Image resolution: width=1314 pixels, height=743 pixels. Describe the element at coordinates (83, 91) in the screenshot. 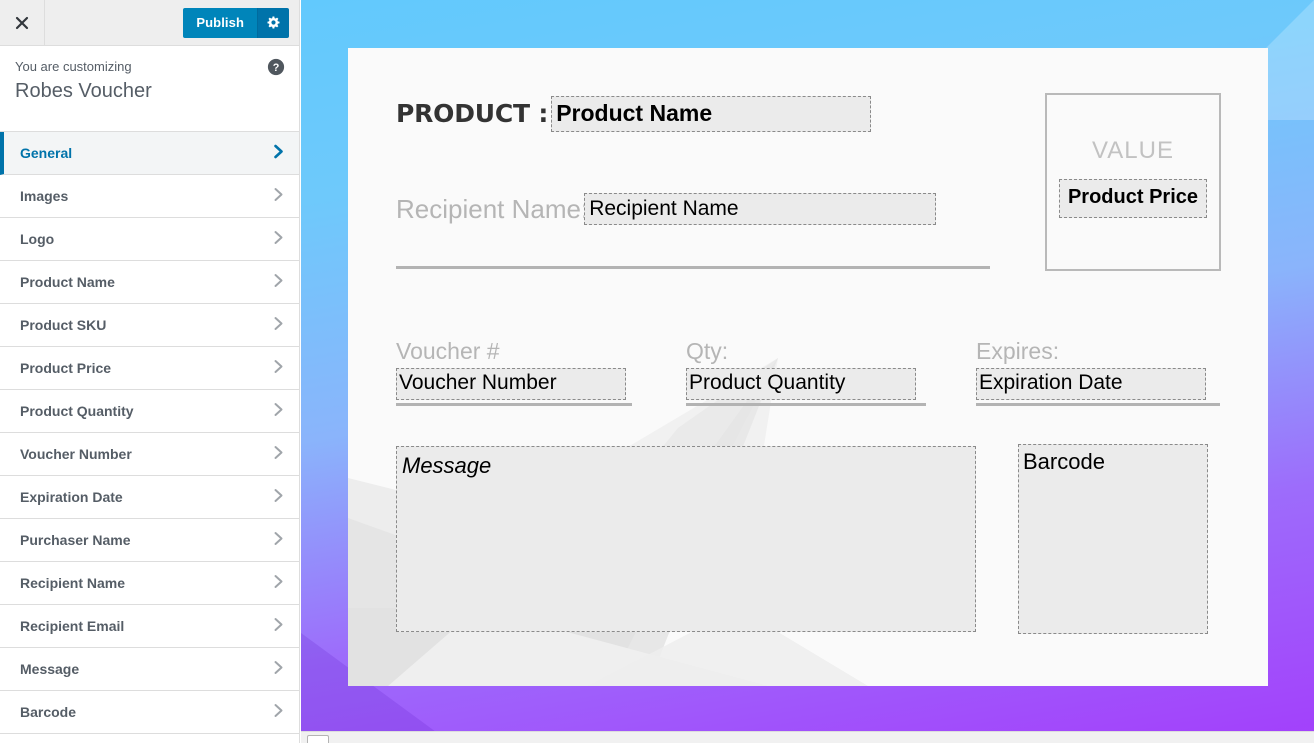

I see `customizing-title: Robes Voucher` at that location.